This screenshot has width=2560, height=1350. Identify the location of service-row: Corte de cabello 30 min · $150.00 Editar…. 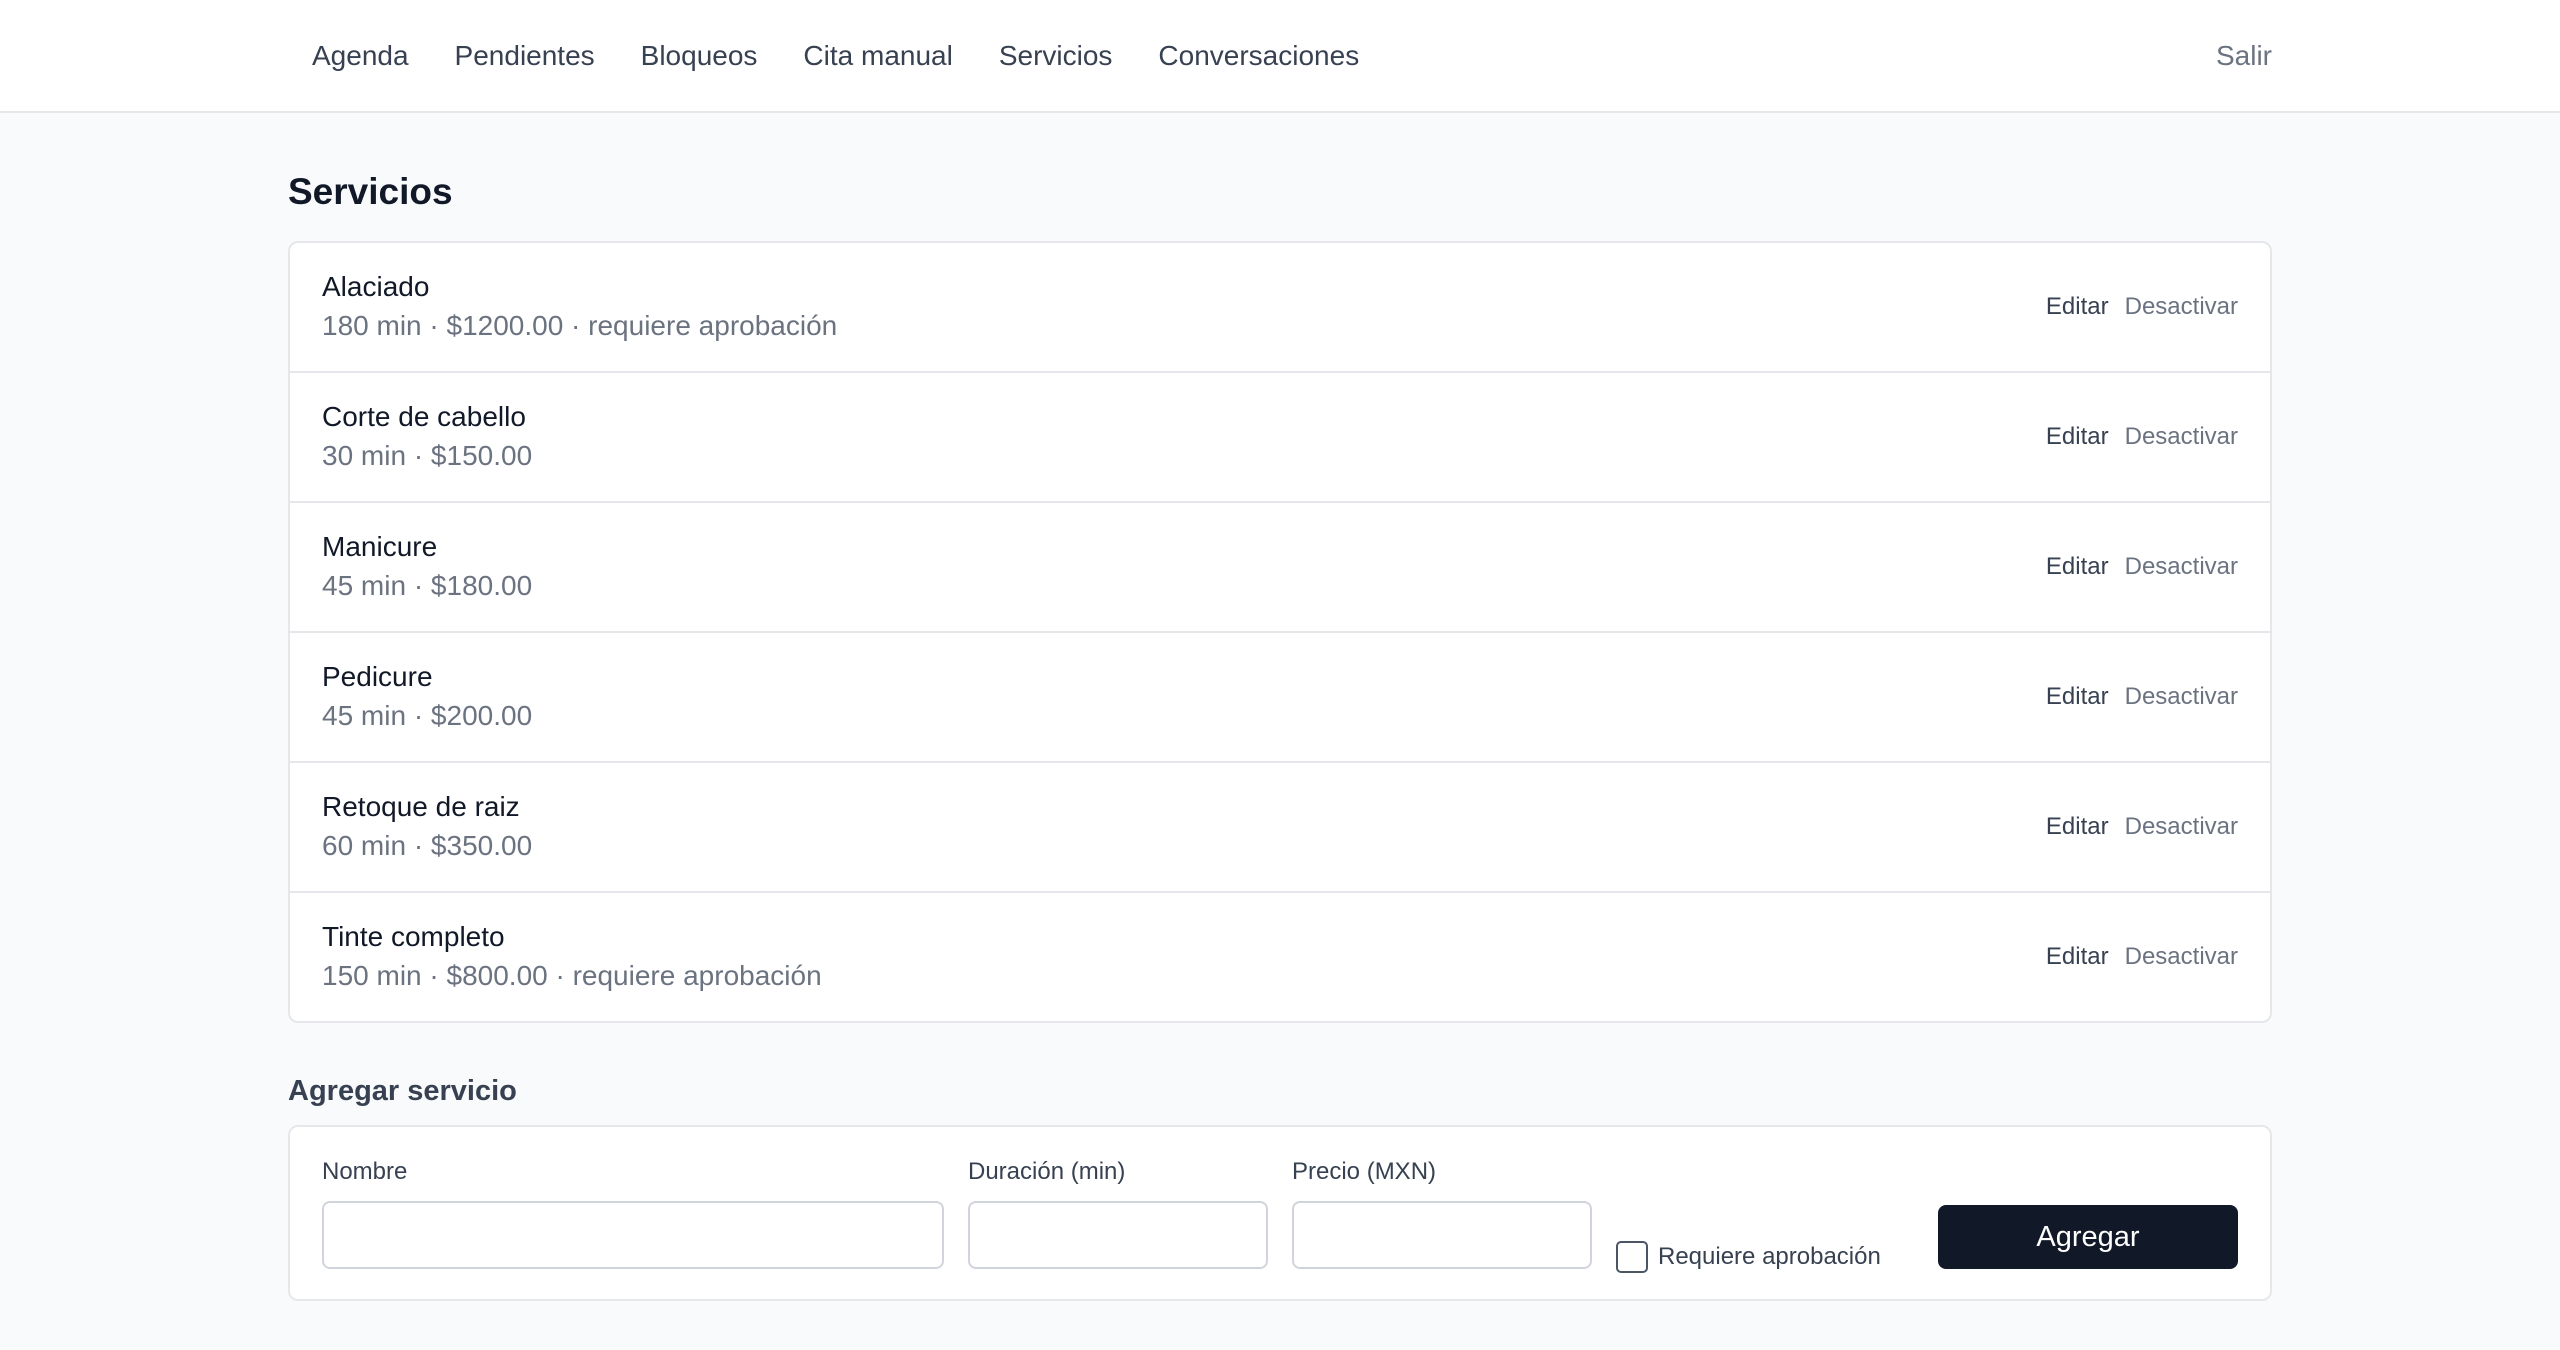
(1280, 436).